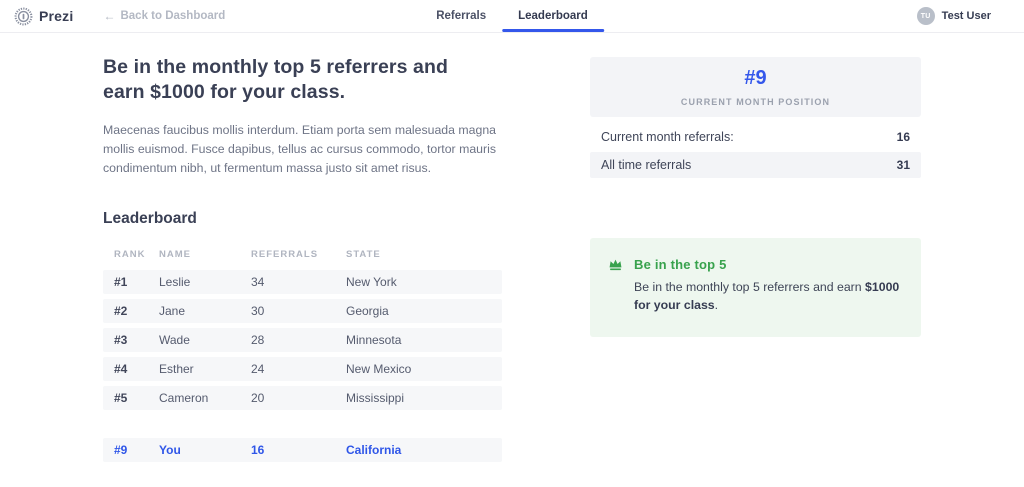  Describe the element at coordinates (121, 449) in the screenshot. I see `your-rank: #9` at that location.